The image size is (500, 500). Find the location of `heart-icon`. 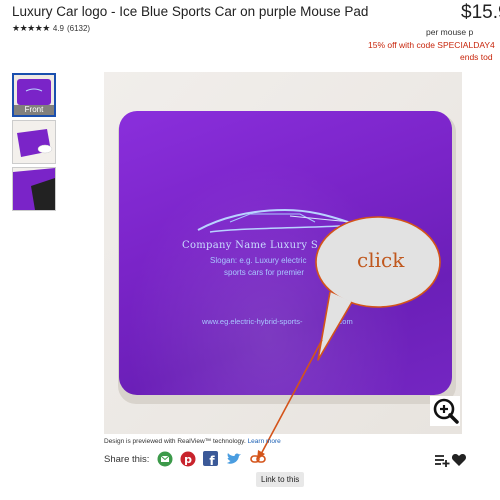

heart-icon is located at coordinates (459, 460).